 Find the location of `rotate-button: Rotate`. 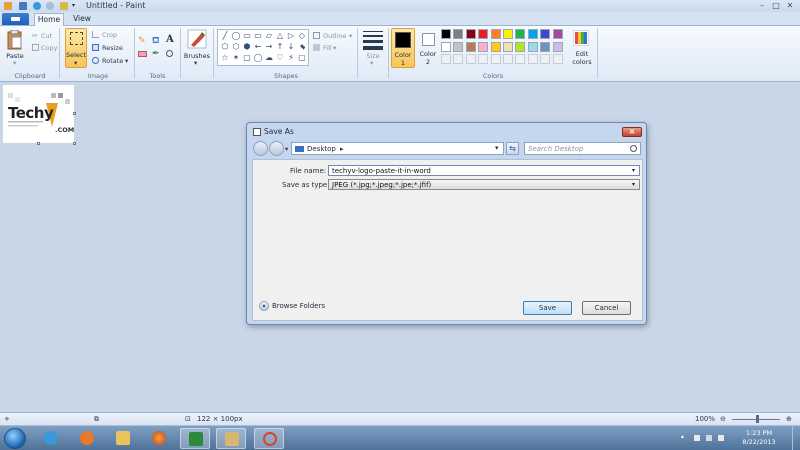

rotate-button: Rotate is located at coordinates (112, 61).